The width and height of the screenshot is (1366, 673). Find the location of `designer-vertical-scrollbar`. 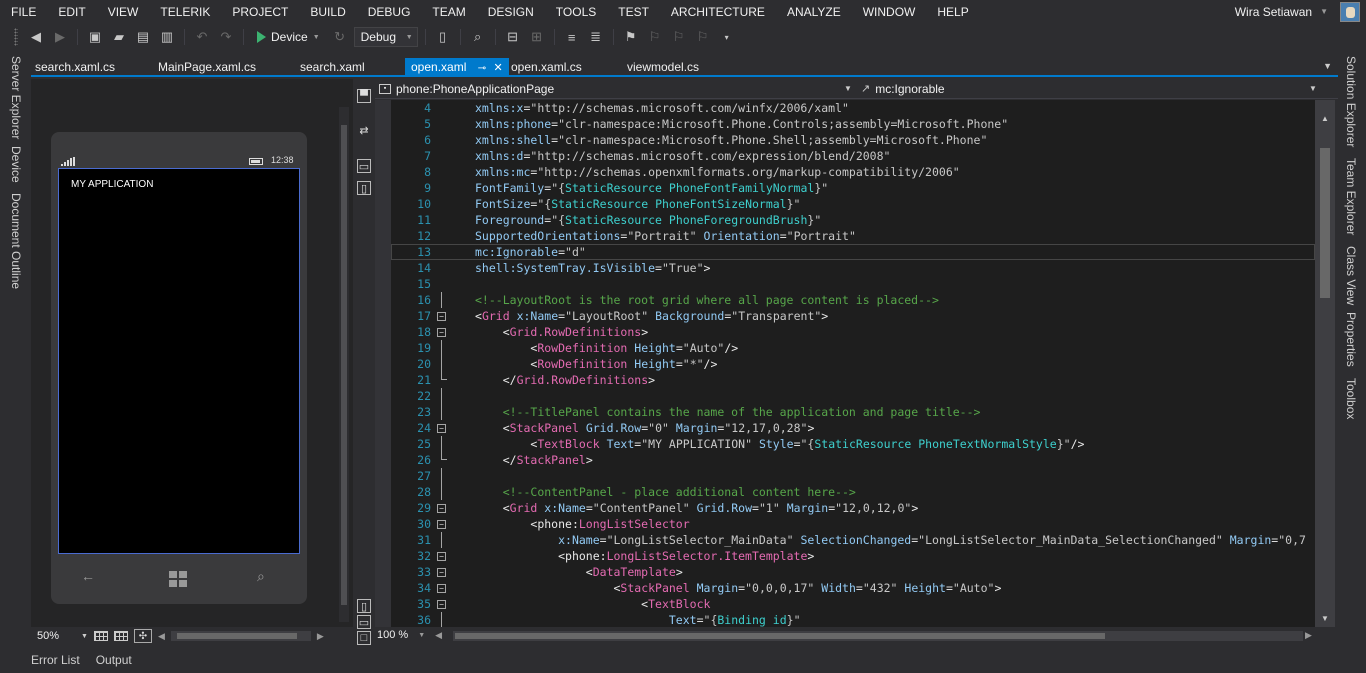

designer-vertical-scrollbar is located at coordinates (344, 364).